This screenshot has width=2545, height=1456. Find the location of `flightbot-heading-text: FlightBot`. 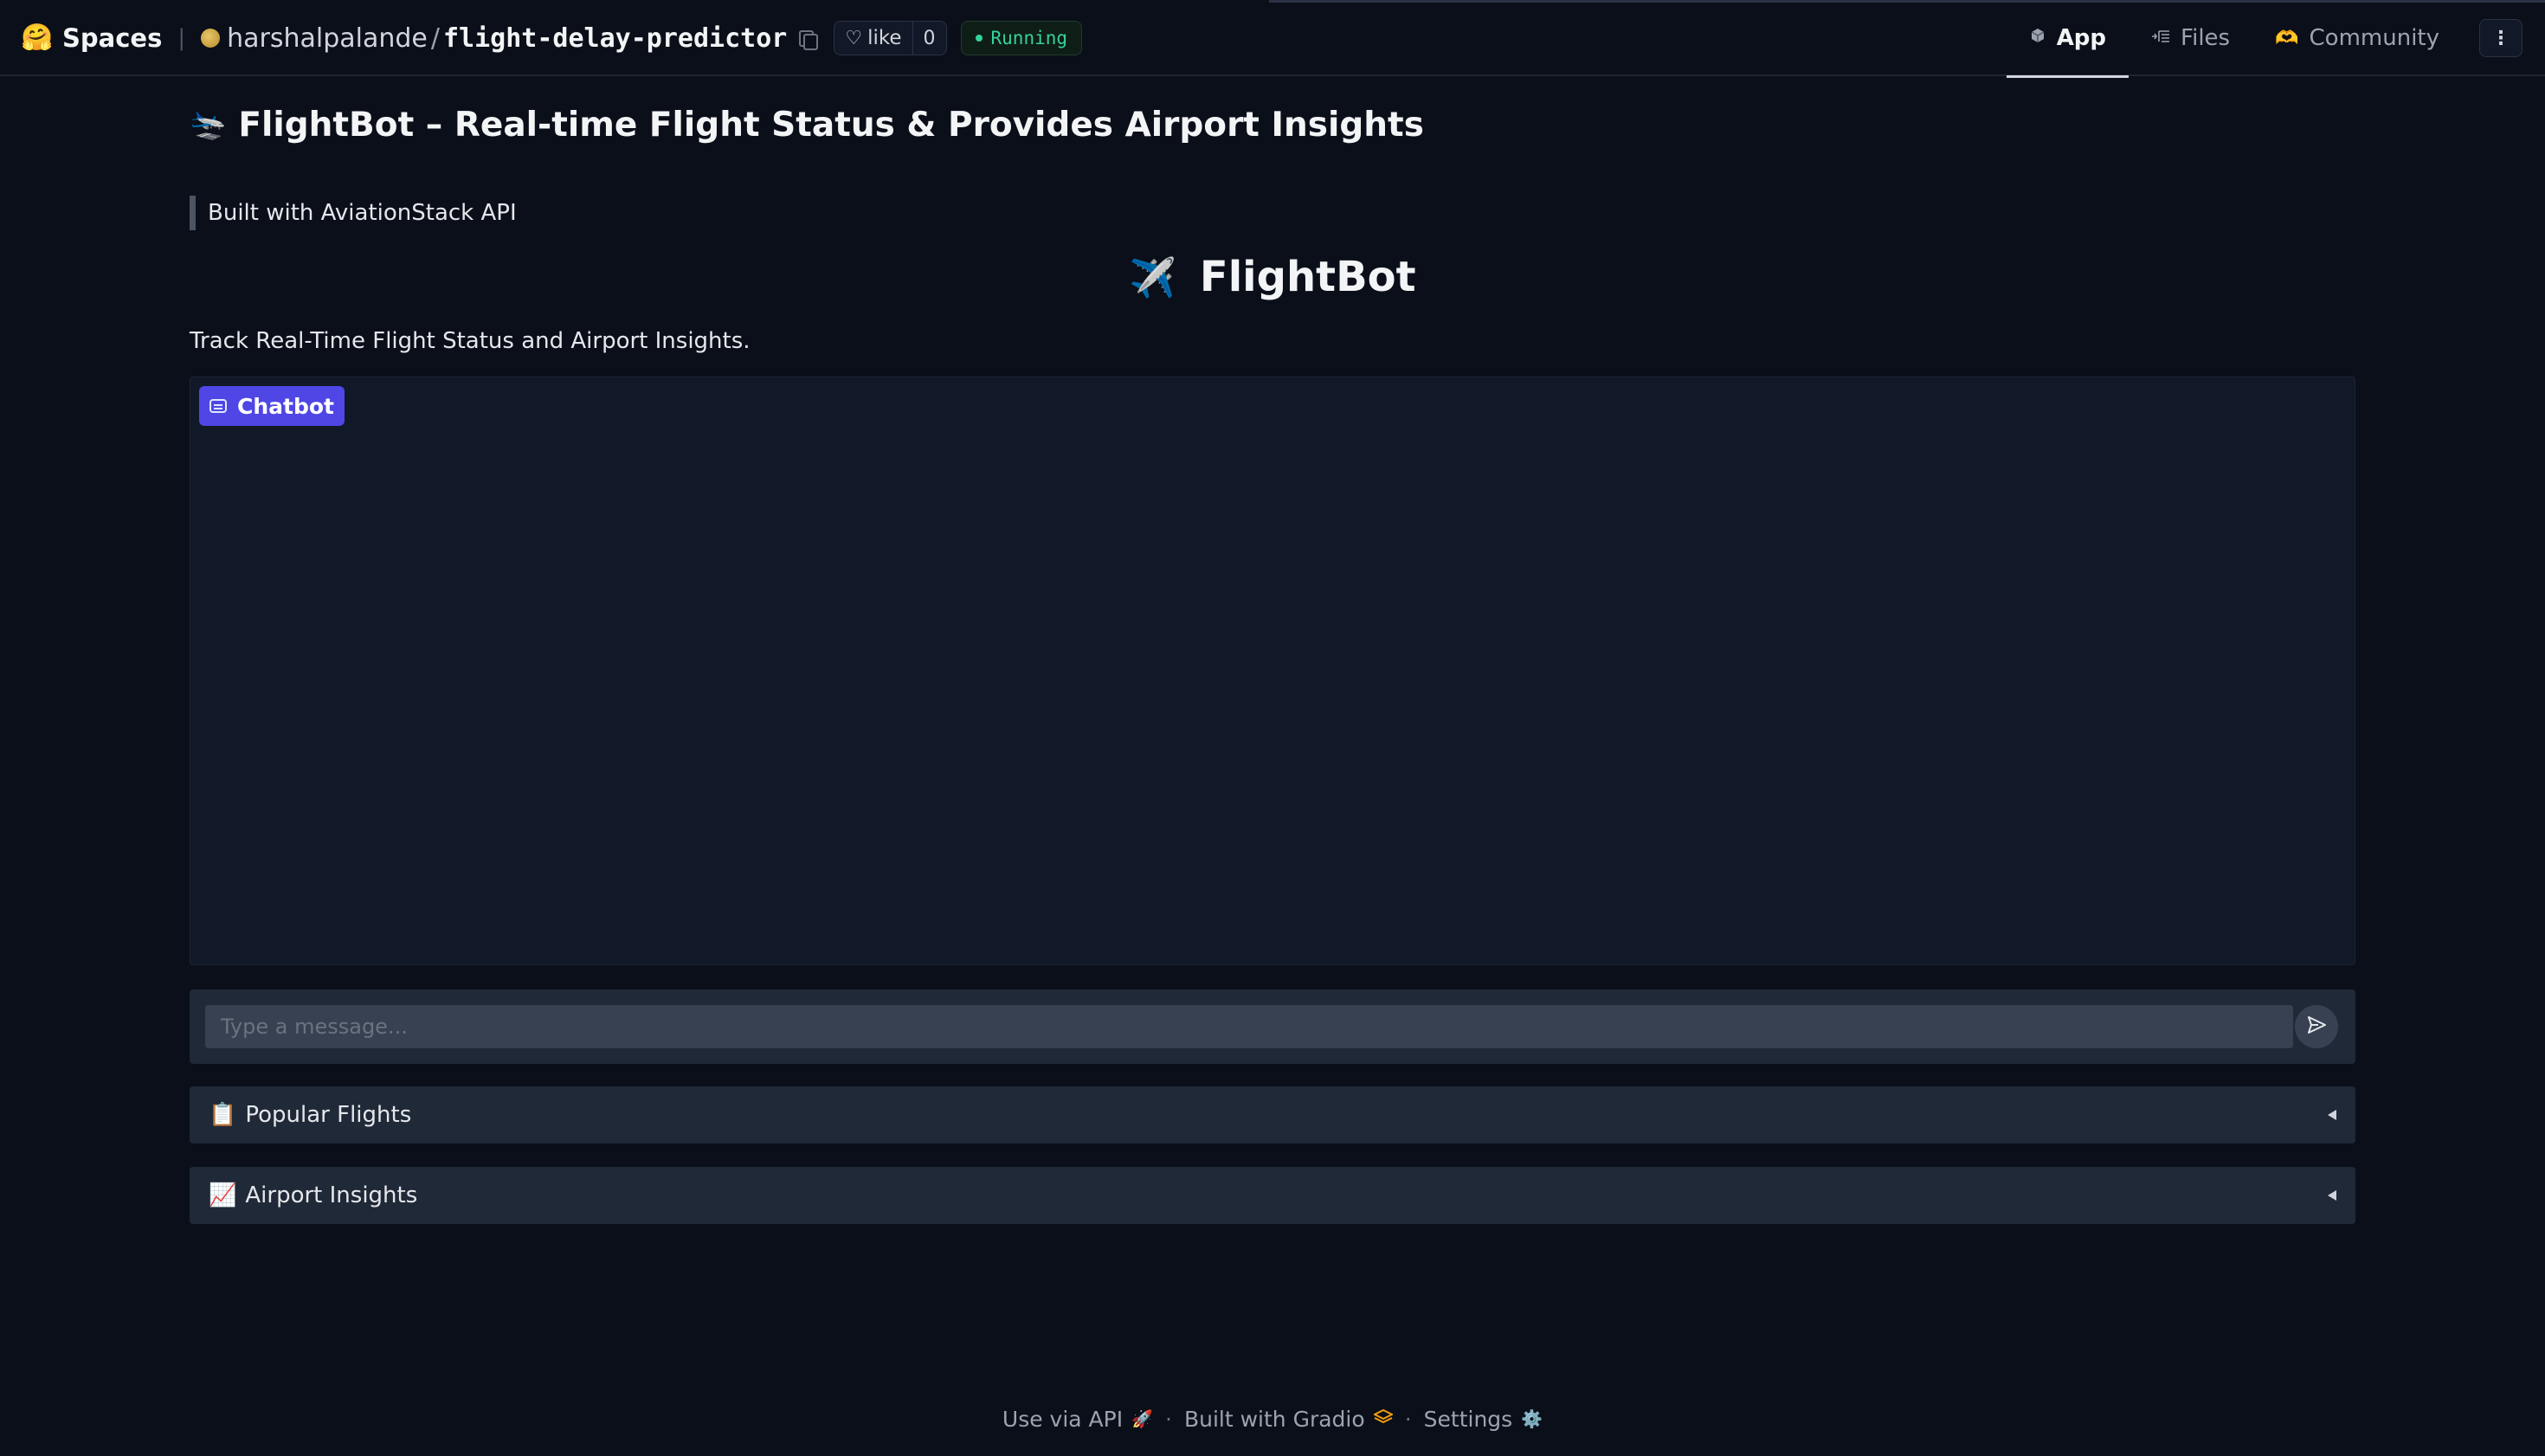

flightbot-heading-text: FlightBot is located at coordinates (1307, 277).